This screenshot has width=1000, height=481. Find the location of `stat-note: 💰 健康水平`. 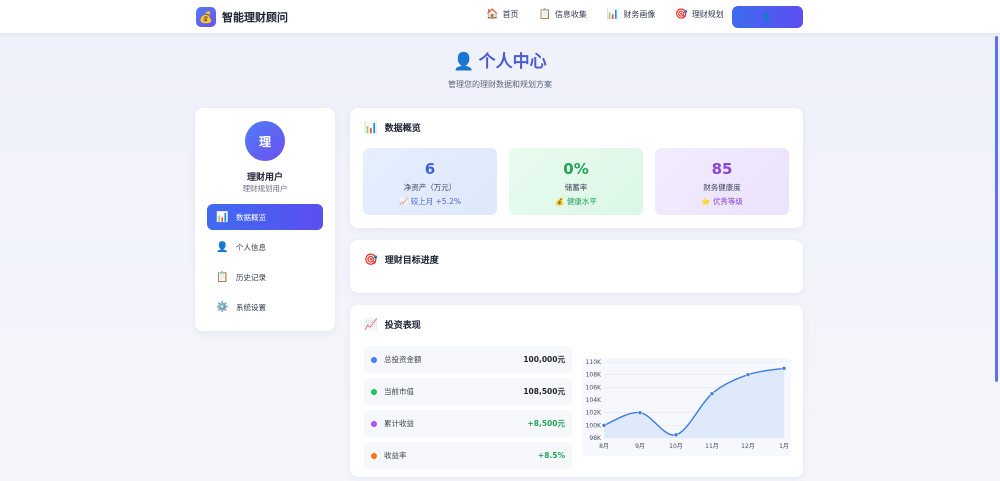

stat-note: 💰 健康水平 is located at coordinates (576, 201).